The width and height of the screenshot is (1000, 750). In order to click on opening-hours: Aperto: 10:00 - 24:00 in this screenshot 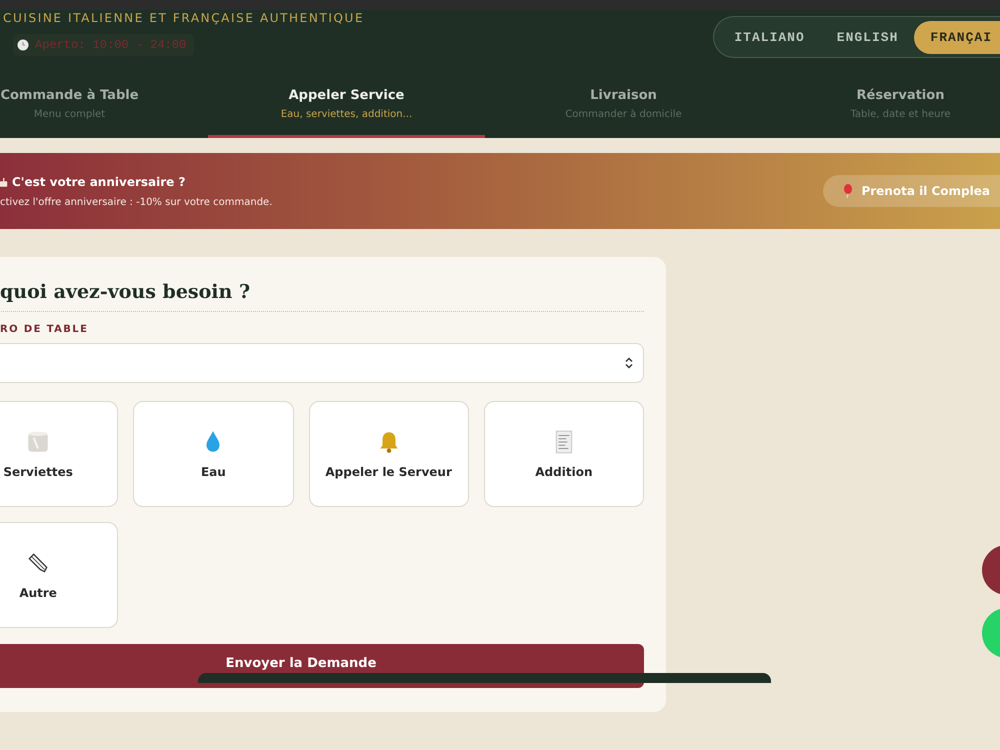, I will do `click(103, 45)`.